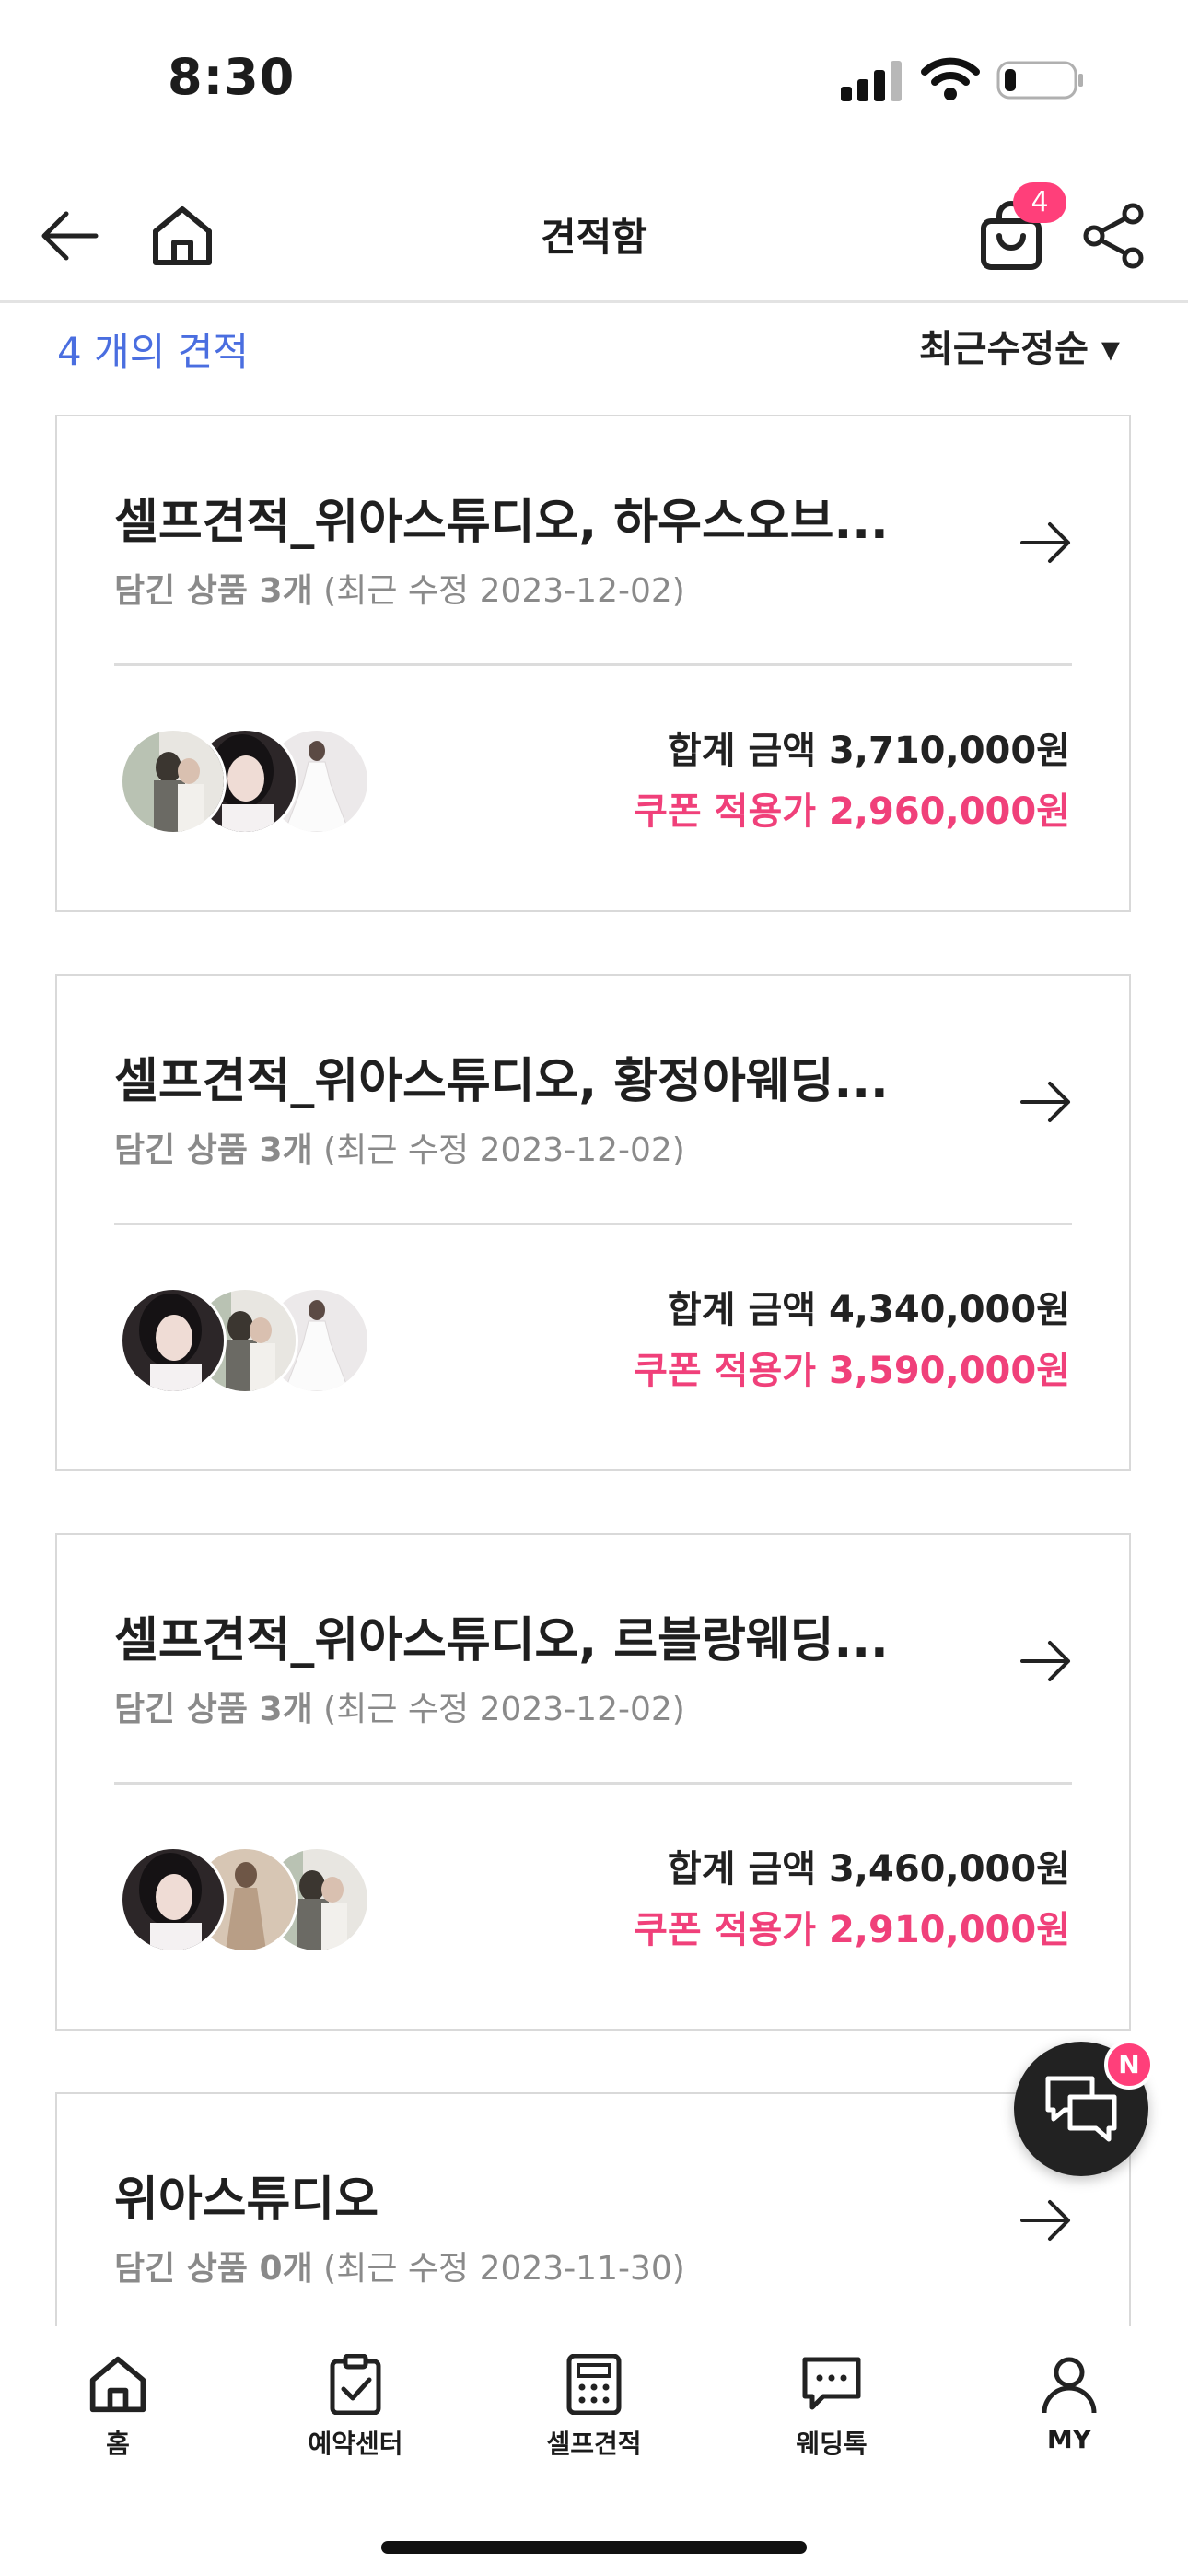 This screenshot has width=1188, height=2576. What do you see at coordinates (951, 78) in the screenshot?
I see `wifi-icon` at bounding box center [951, 78].